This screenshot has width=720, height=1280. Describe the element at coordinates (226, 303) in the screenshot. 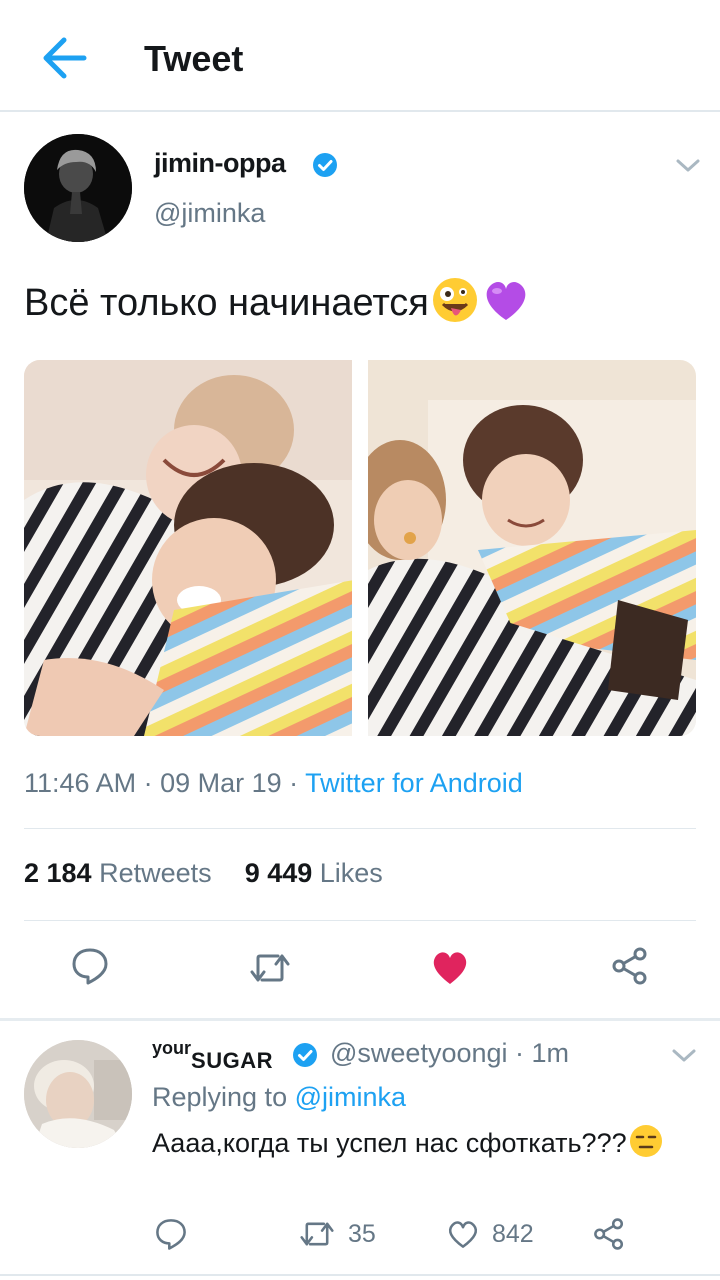

I see `tweet-text-body: Всё только начинается` at that location.